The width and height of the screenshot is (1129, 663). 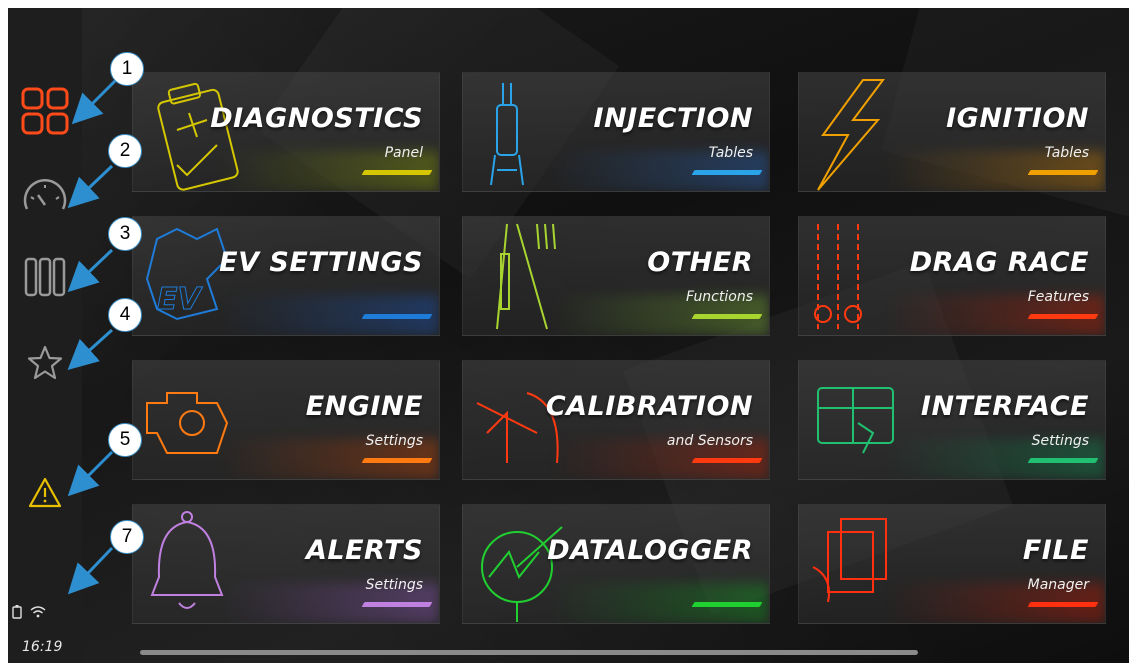 What do you see at coordinates (855, 420) in the screenshot?
I see `interface-icon` at bounding box center [855, 420].